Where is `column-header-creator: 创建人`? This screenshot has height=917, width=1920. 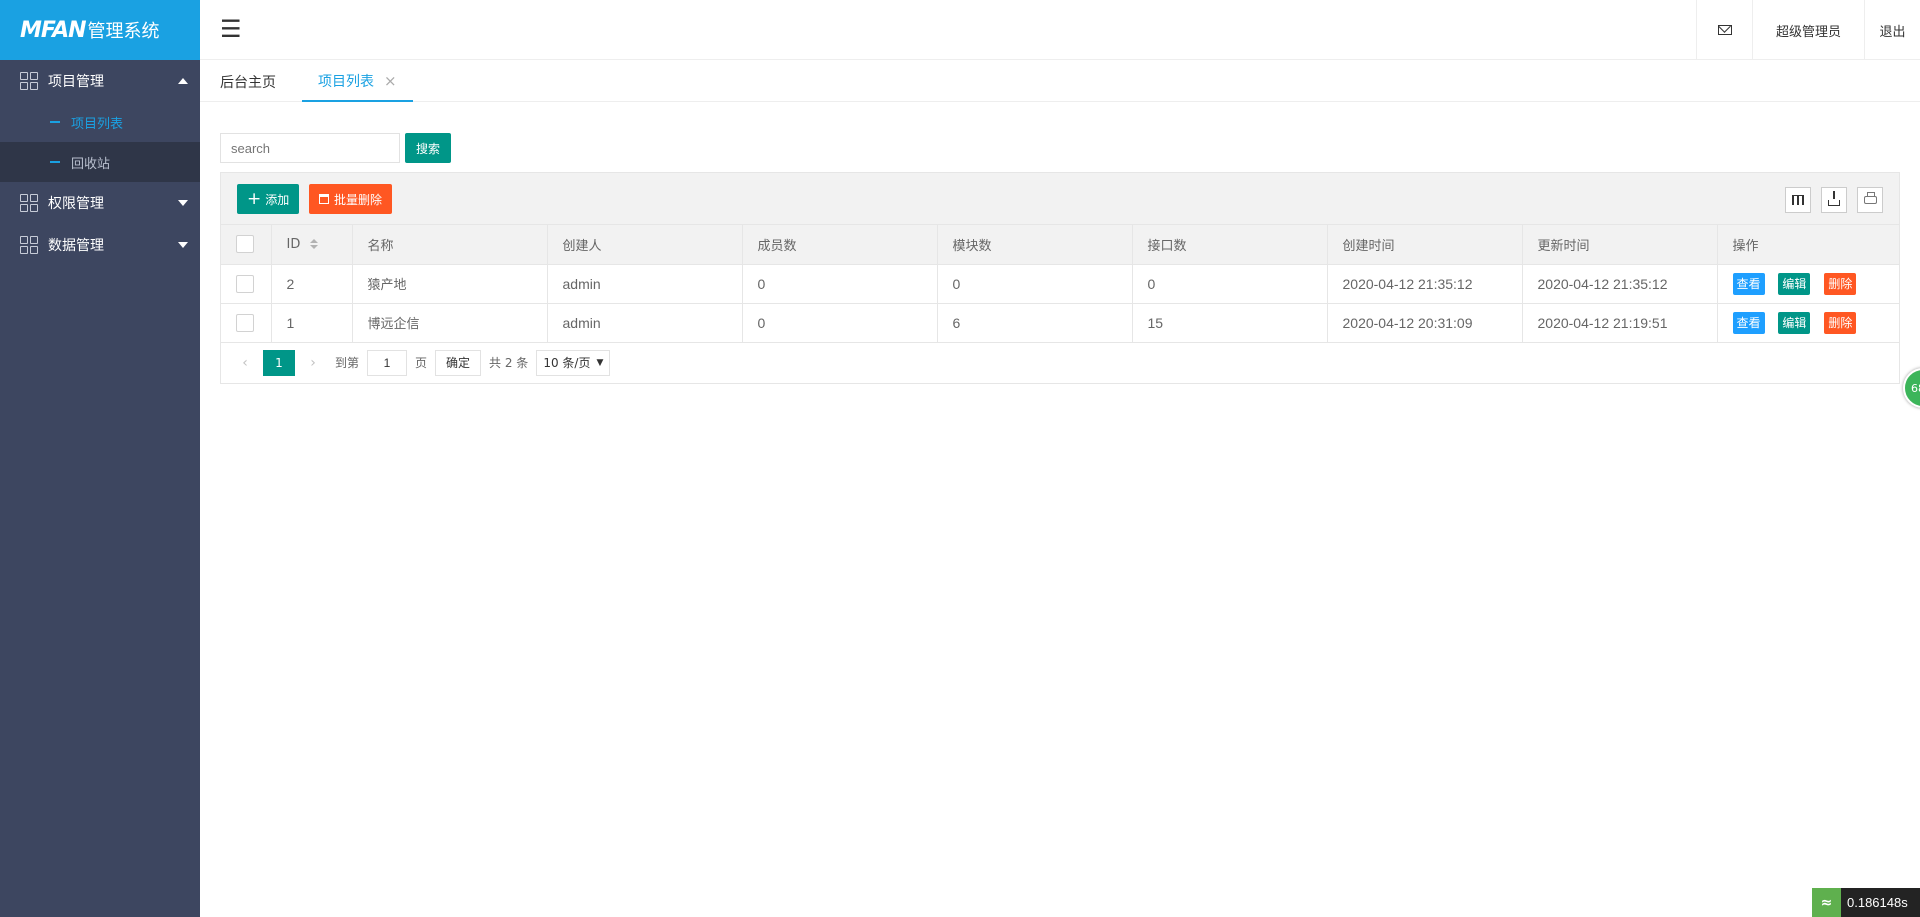 column-header-creator: 创建人 is located at coordinates (645, 245).